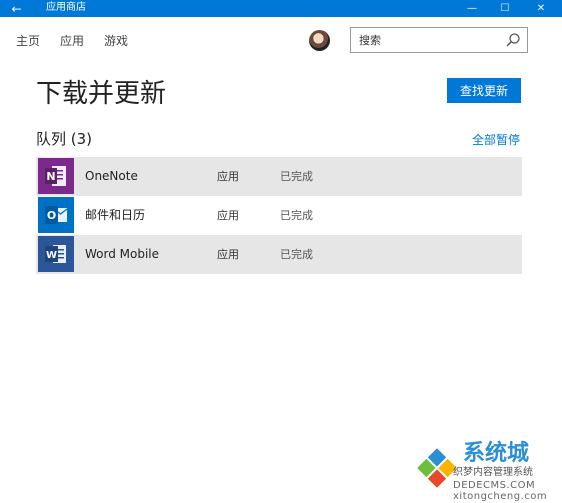  I want to click on close-icon: ✕, so click(541, 8).